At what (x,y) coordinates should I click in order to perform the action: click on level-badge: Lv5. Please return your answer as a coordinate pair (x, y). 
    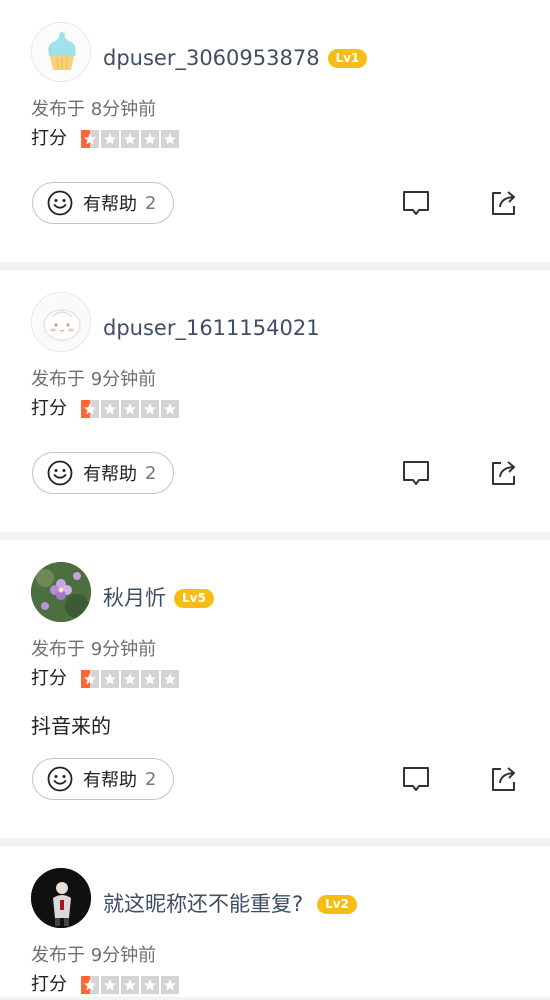
    Looking at the image, I should click on (194, 598).